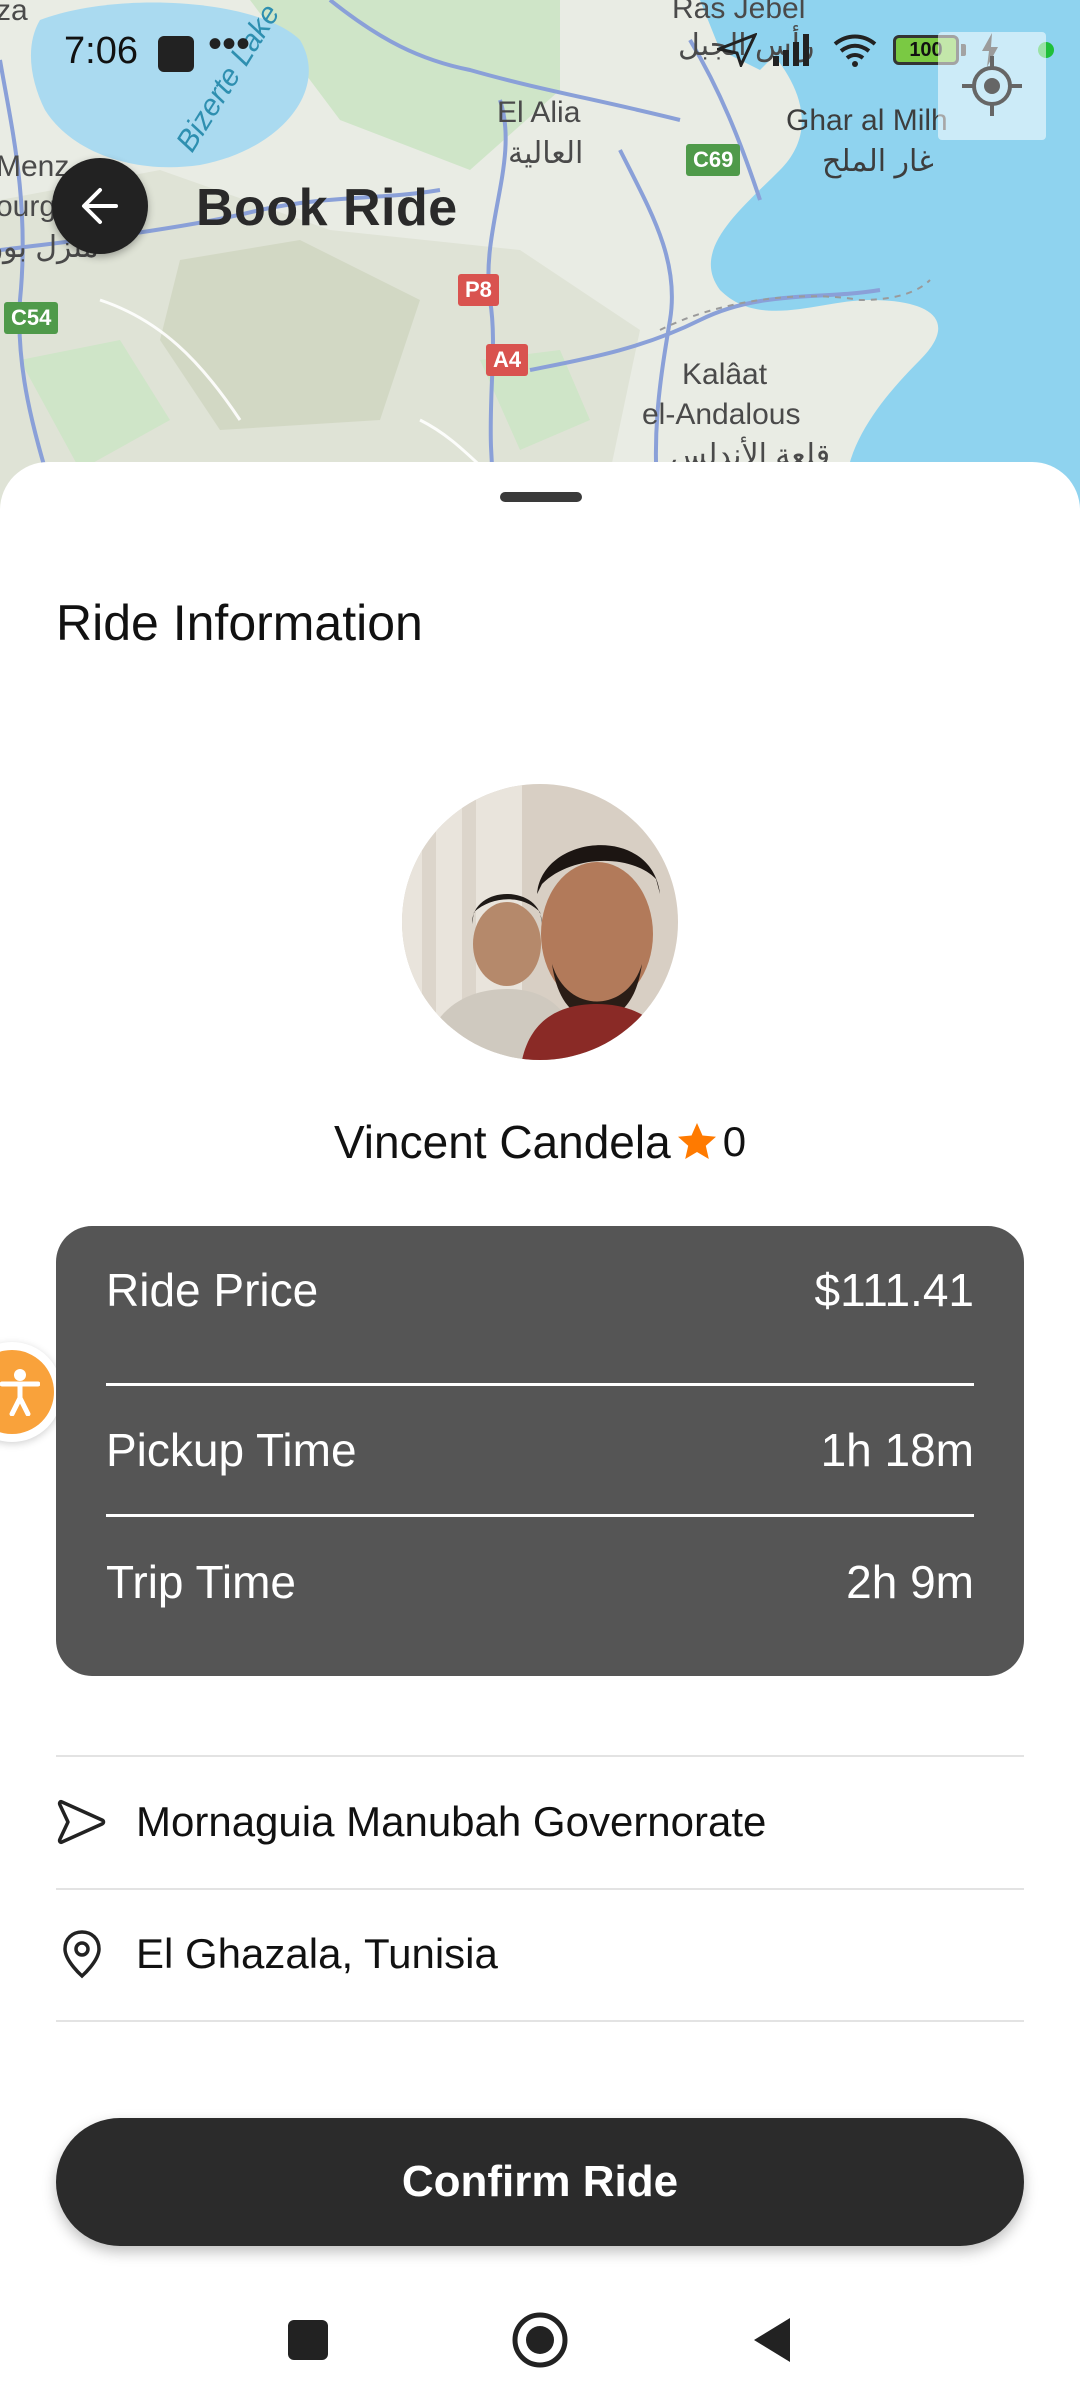  Describe the element at coordinates (540, 2182) in the screenshot. I see `confirm-ride-button: Confirm Ride` at that location.